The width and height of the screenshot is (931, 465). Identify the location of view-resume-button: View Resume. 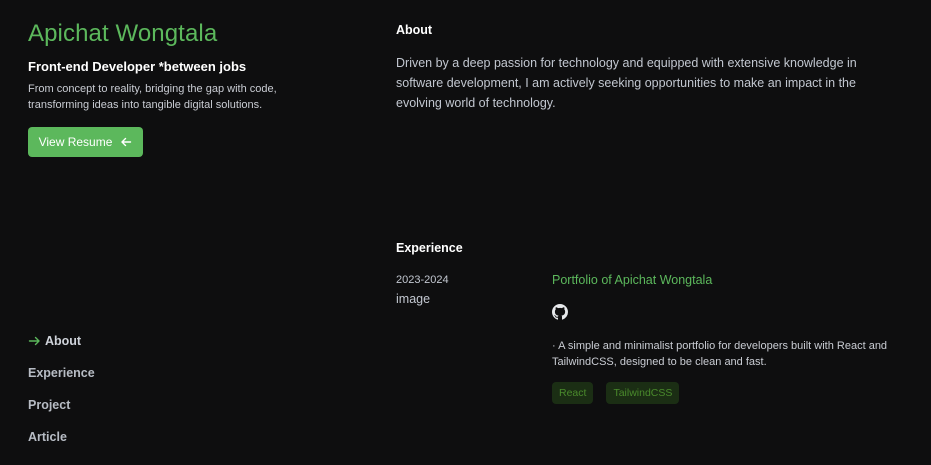
(85, 142).